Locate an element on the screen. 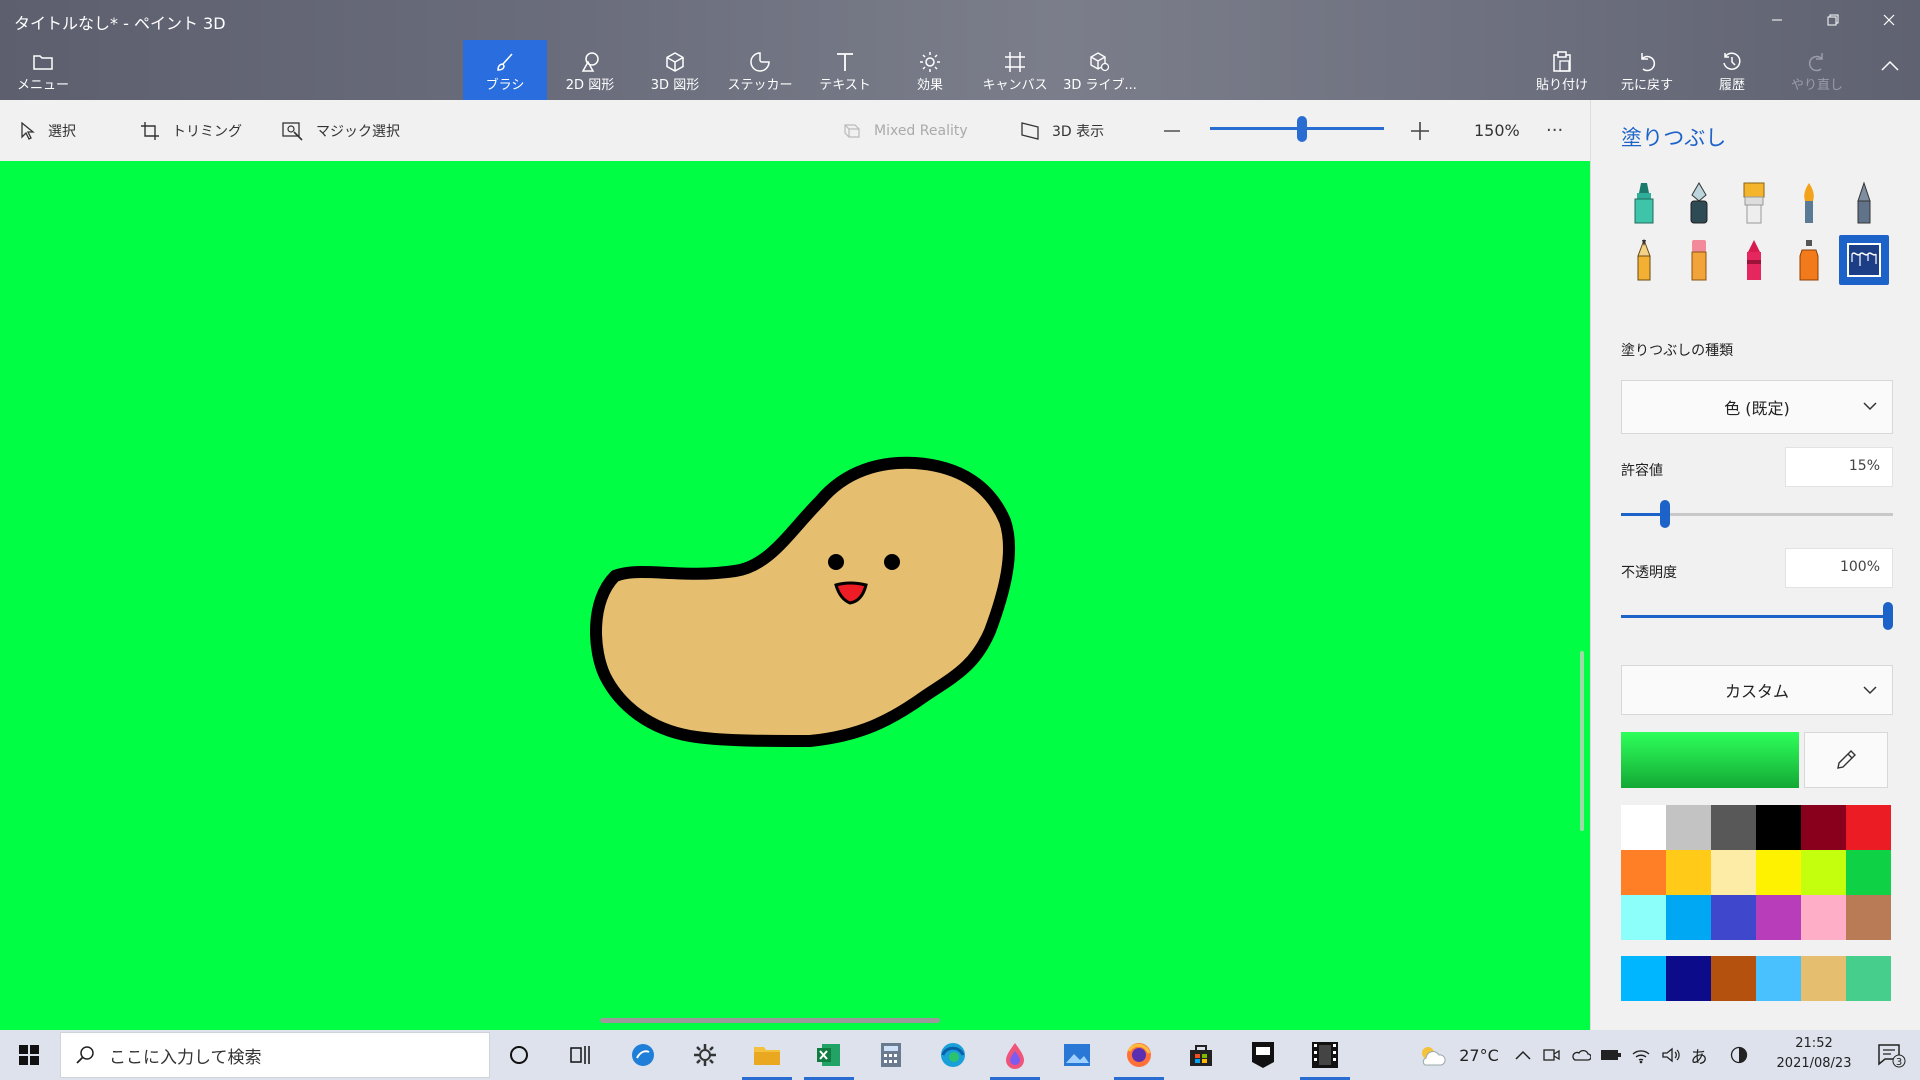 This screenshot has width=1920, height=1080. photos-app is located at coordinates (1077, 1055).